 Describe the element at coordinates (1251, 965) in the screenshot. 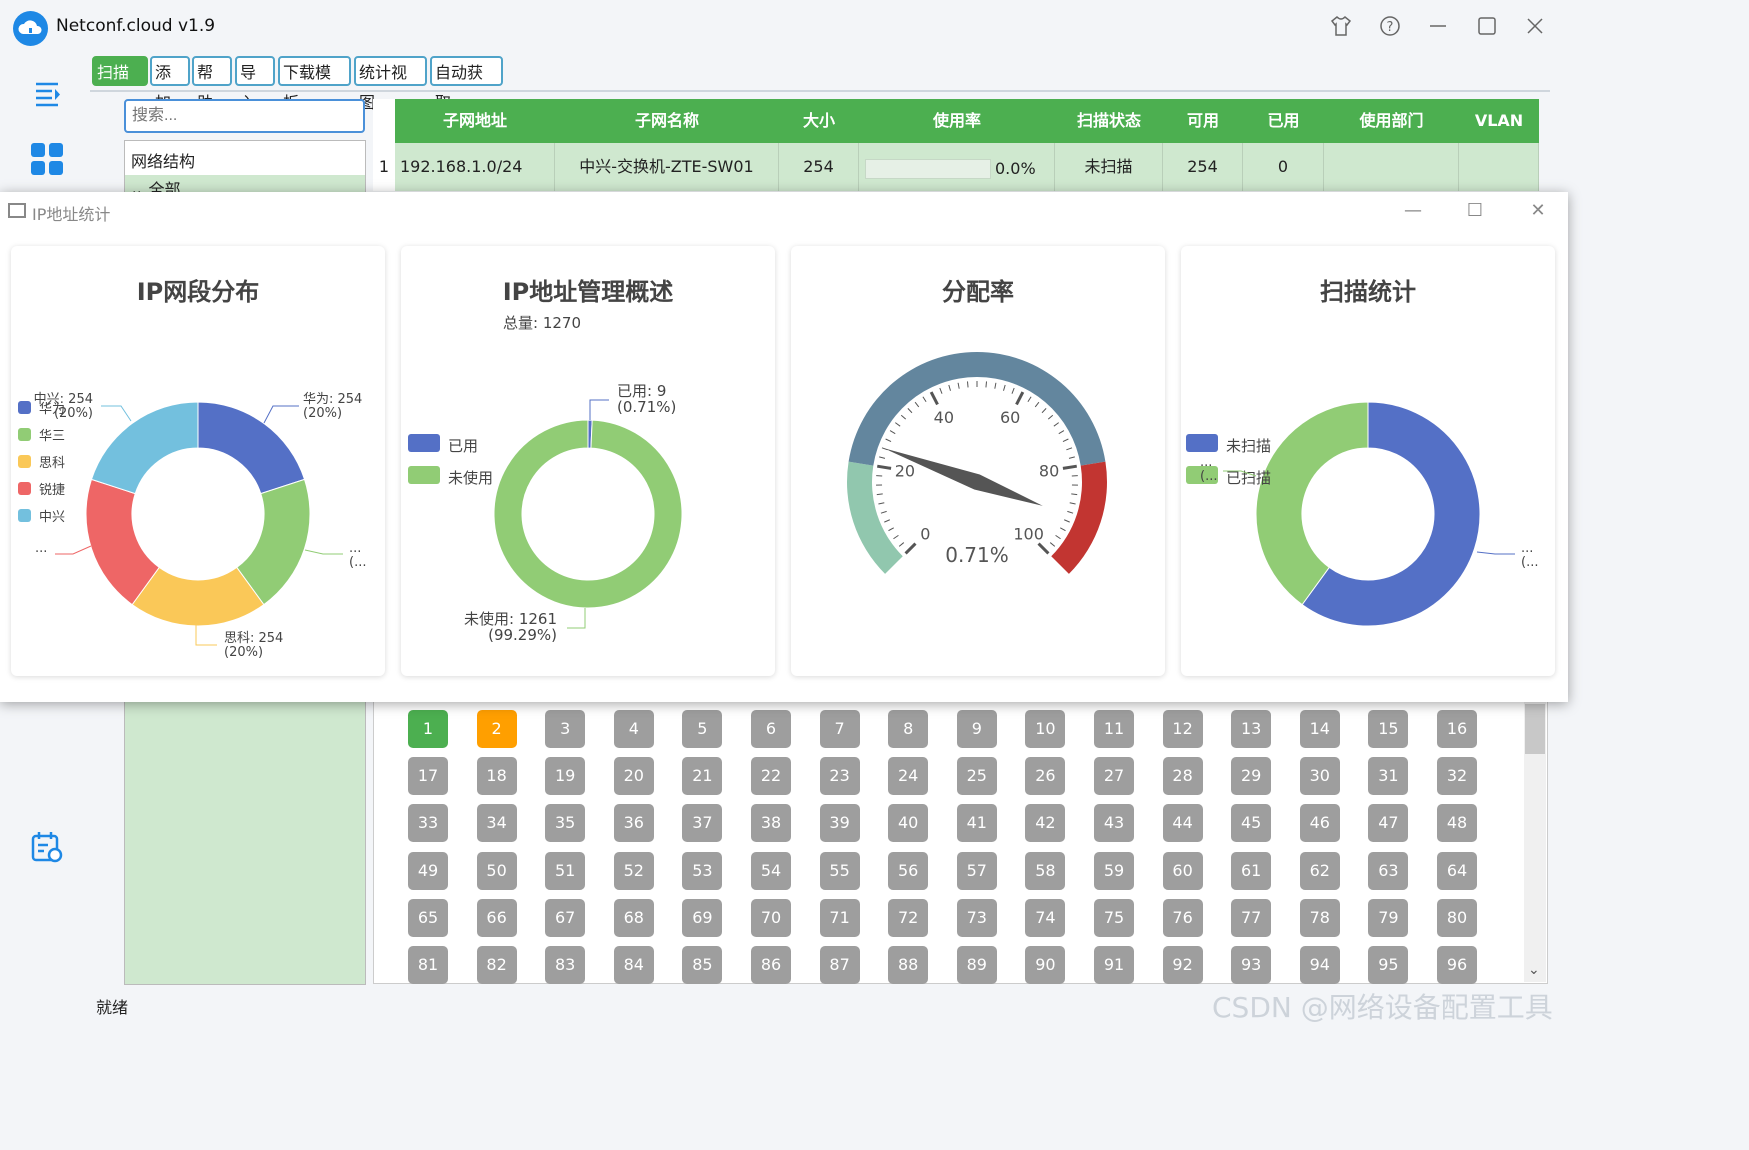

I see `ip-cell: 93` at that location.